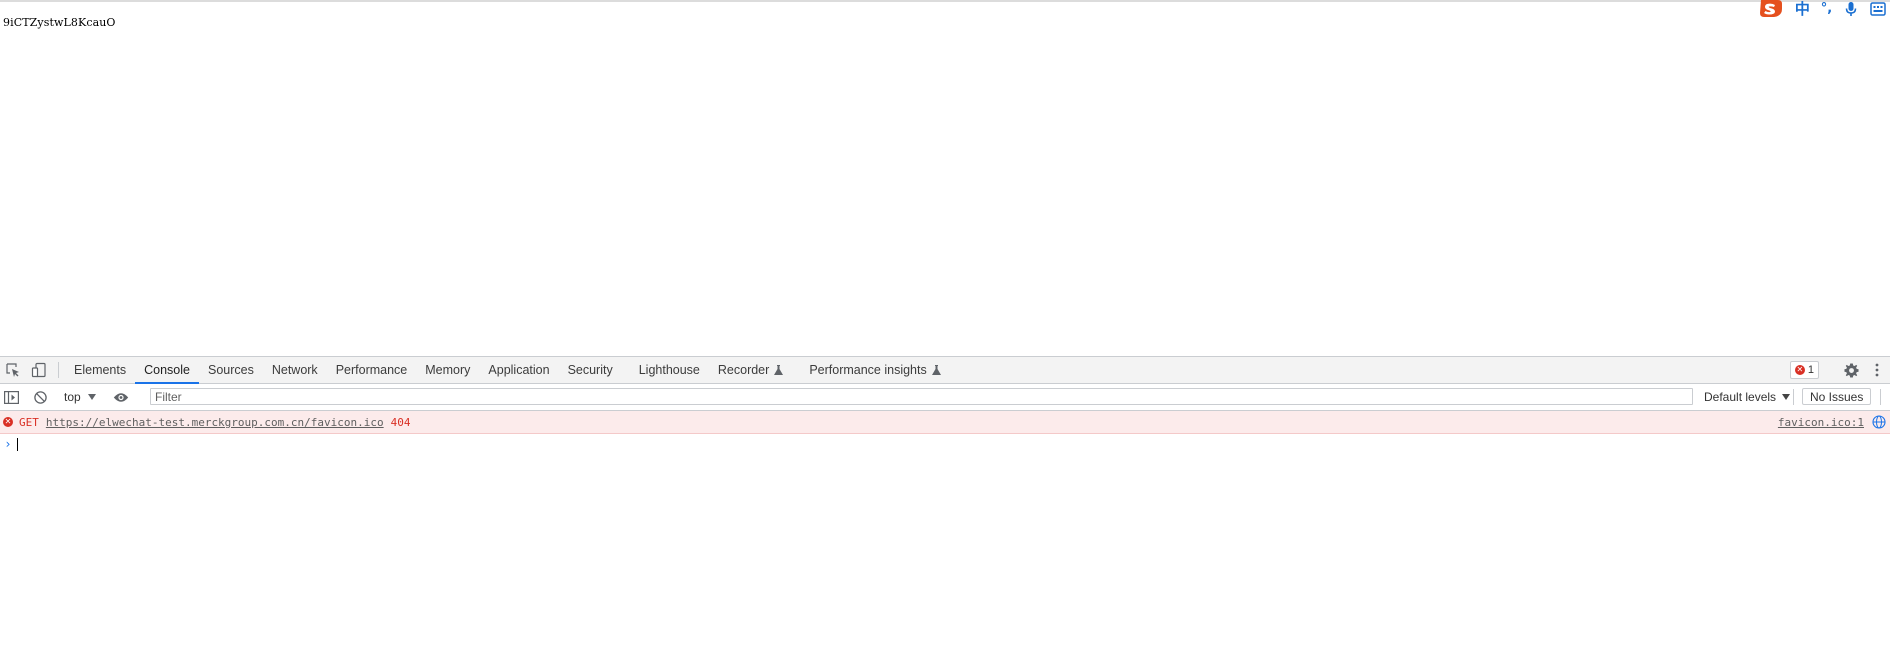  I want to click on tab-network: Network, so click(295, 370).